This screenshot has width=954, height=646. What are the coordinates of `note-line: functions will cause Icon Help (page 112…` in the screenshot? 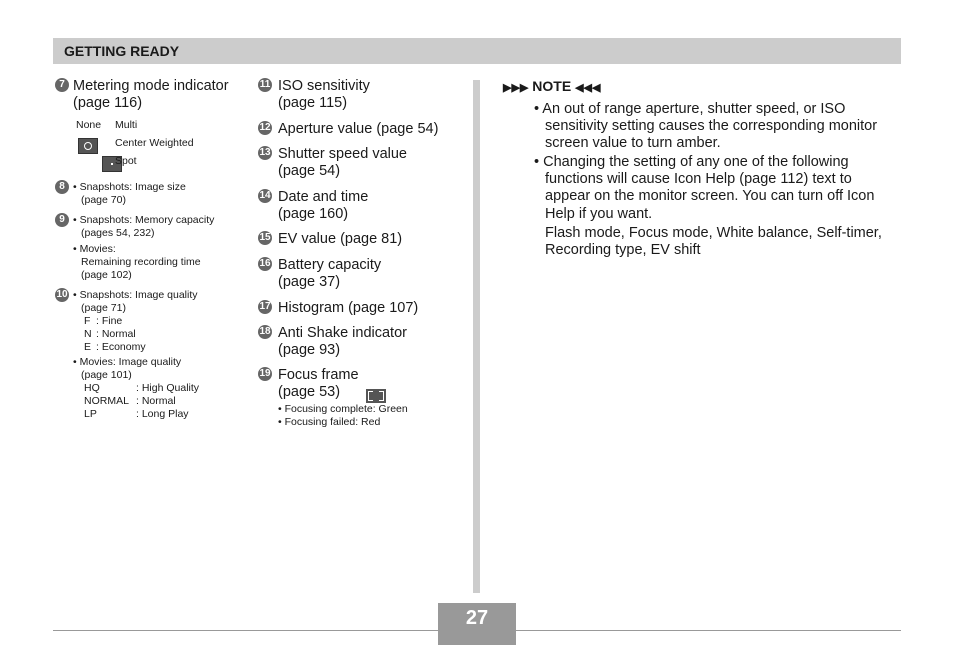 It's located at (698, 179).